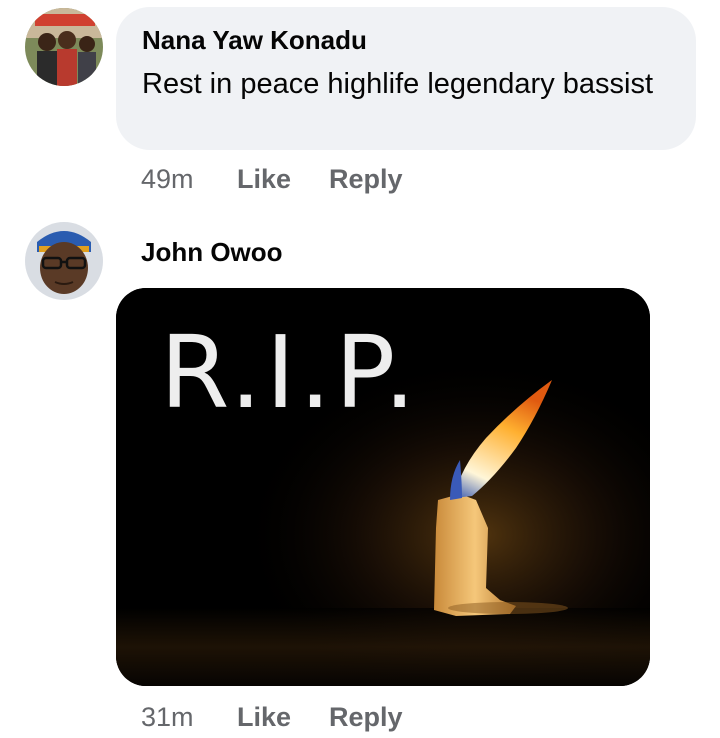 The image size is (720, 738). Describe the element at coordinates (189, 717) in the screenshot. I see `comment-timestamp: 31m` at that location.